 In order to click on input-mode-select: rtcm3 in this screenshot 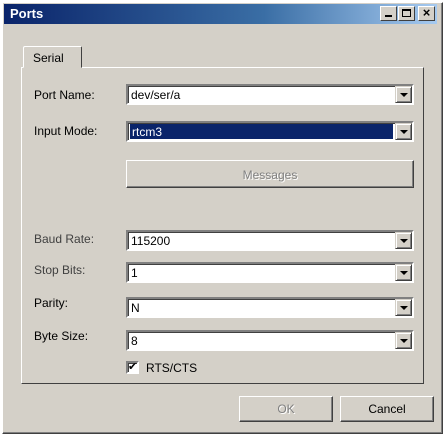, I will do `click(270, 131)`.